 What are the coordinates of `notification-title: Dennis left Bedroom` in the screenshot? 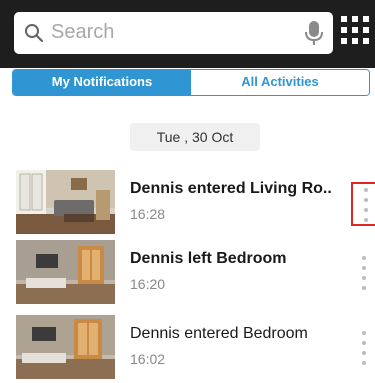 It's located at (208, 258).